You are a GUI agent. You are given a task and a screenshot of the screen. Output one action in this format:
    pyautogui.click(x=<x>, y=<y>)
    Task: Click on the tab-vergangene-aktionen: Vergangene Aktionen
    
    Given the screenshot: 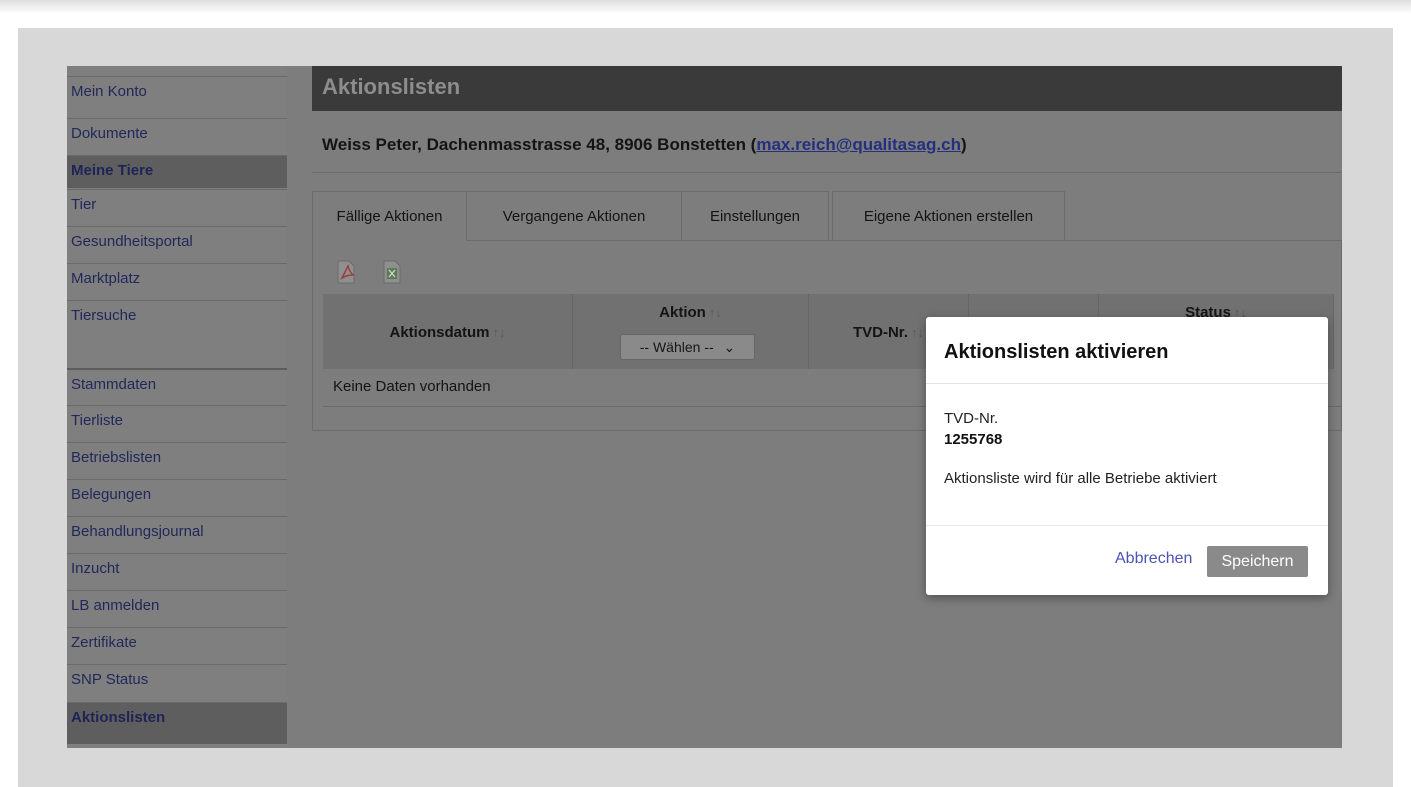 What is the action you would take?
    pyautogui.click(x=574, y=216)
    